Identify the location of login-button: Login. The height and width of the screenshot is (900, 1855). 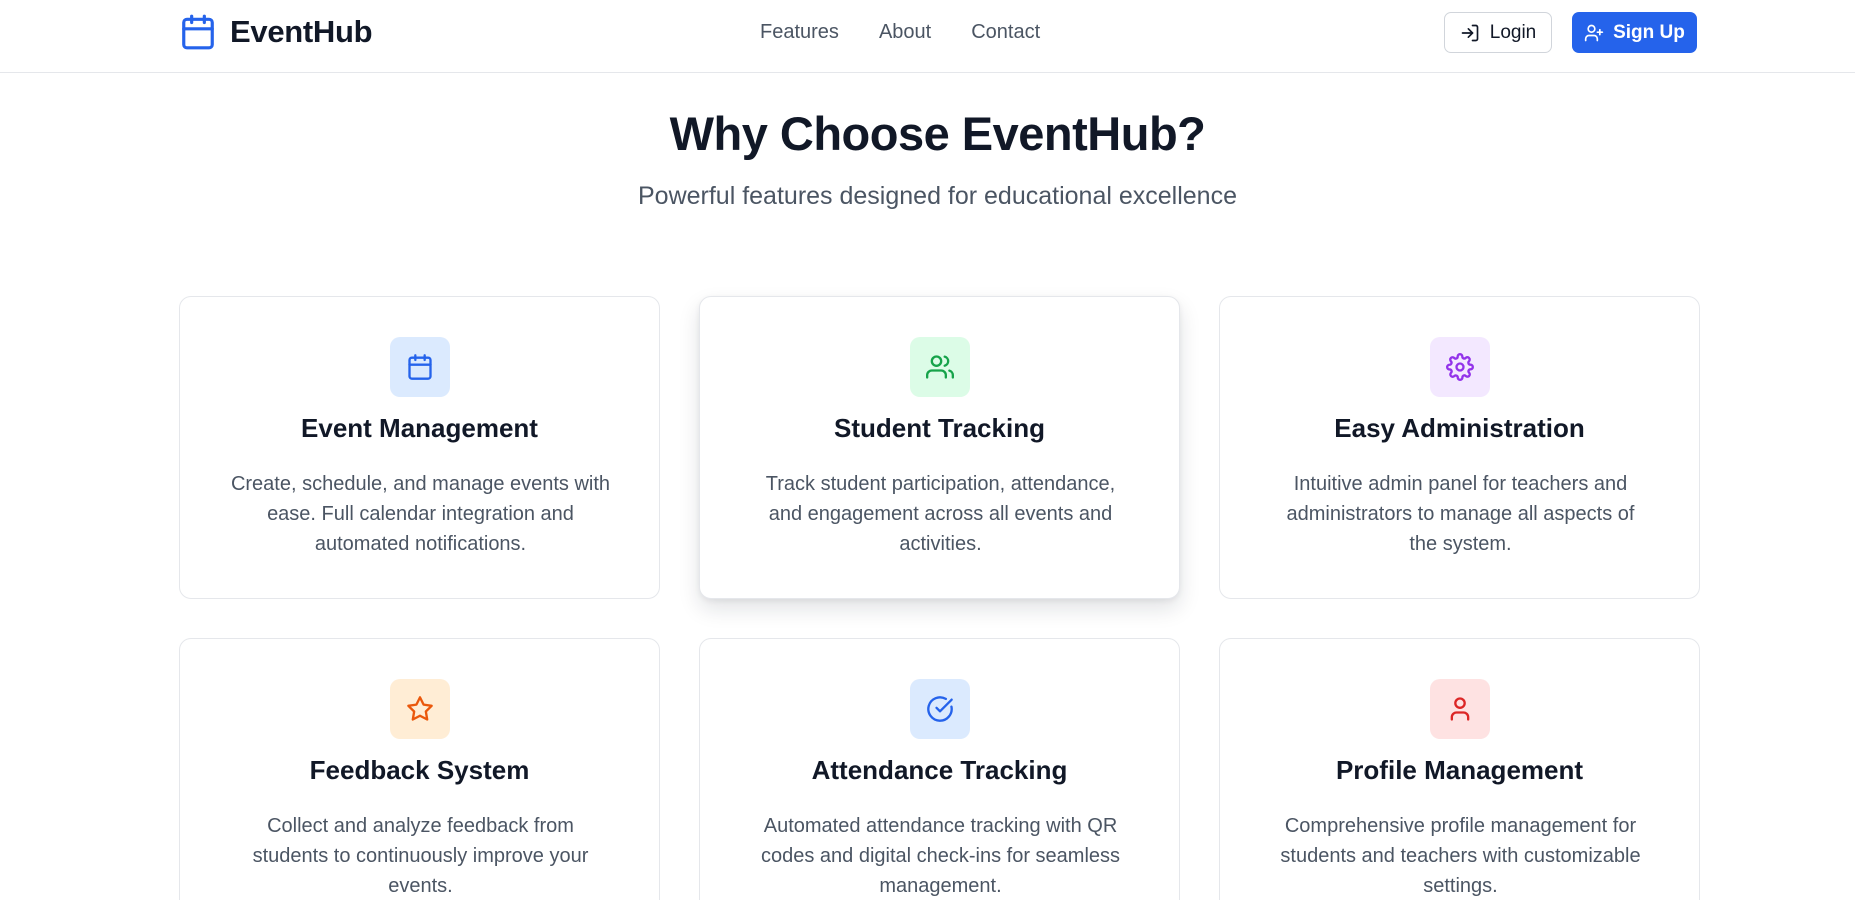
(1498, 32).